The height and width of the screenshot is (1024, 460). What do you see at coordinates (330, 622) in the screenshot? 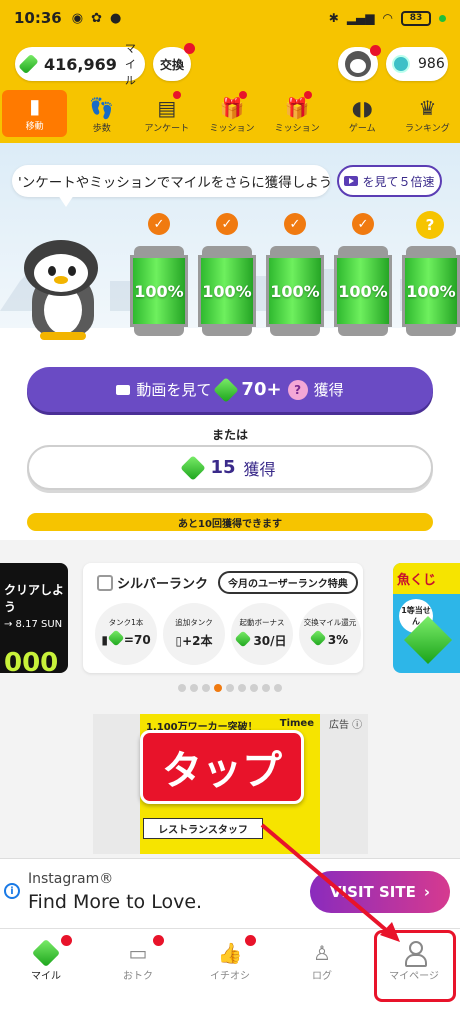
I see `perk-label: 交換マイル還元` at bounding box center [330, 622].